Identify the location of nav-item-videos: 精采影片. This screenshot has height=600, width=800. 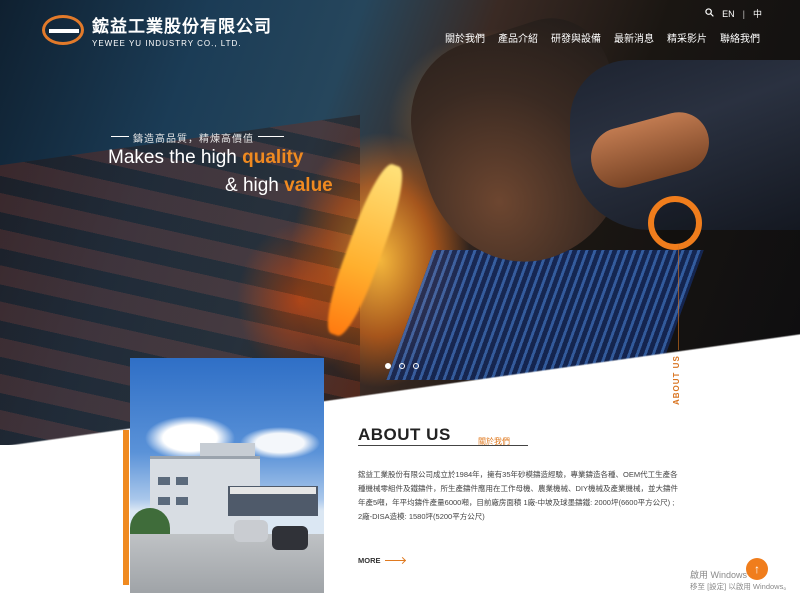
(687, 37).